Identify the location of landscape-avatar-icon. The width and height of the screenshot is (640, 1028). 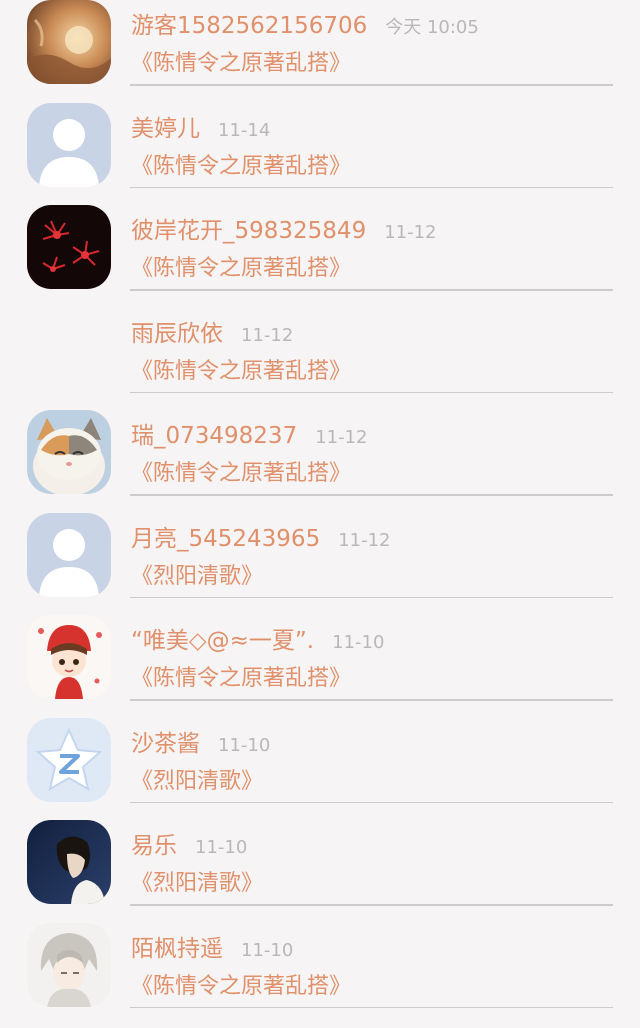
(69, 42).